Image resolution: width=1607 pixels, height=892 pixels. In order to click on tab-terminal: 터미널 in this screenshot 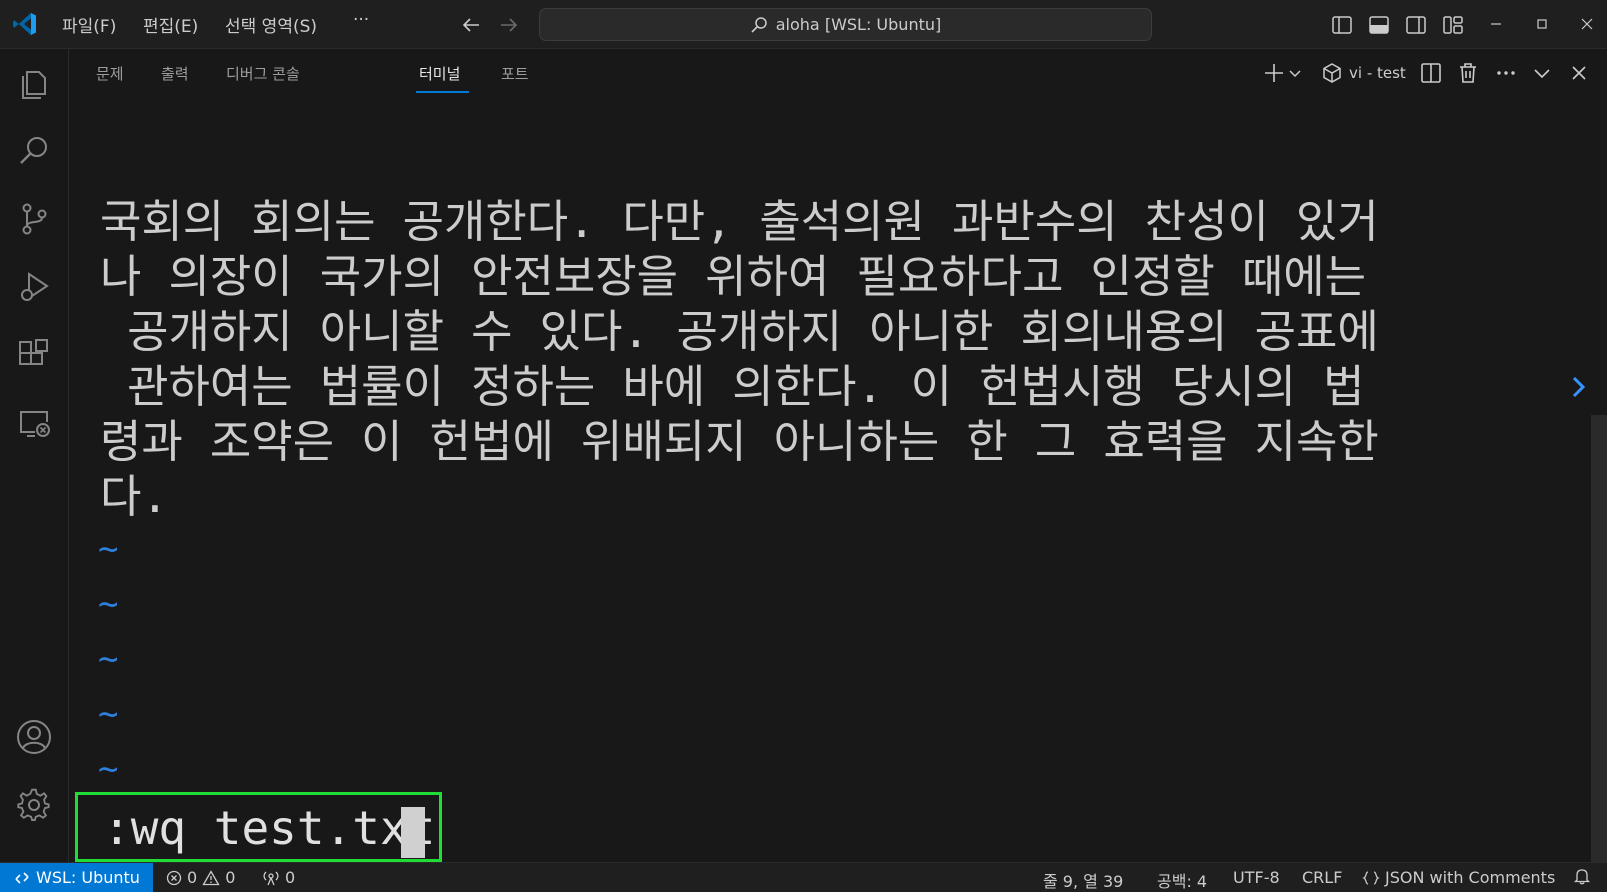, I will do `click(439, 73)`.